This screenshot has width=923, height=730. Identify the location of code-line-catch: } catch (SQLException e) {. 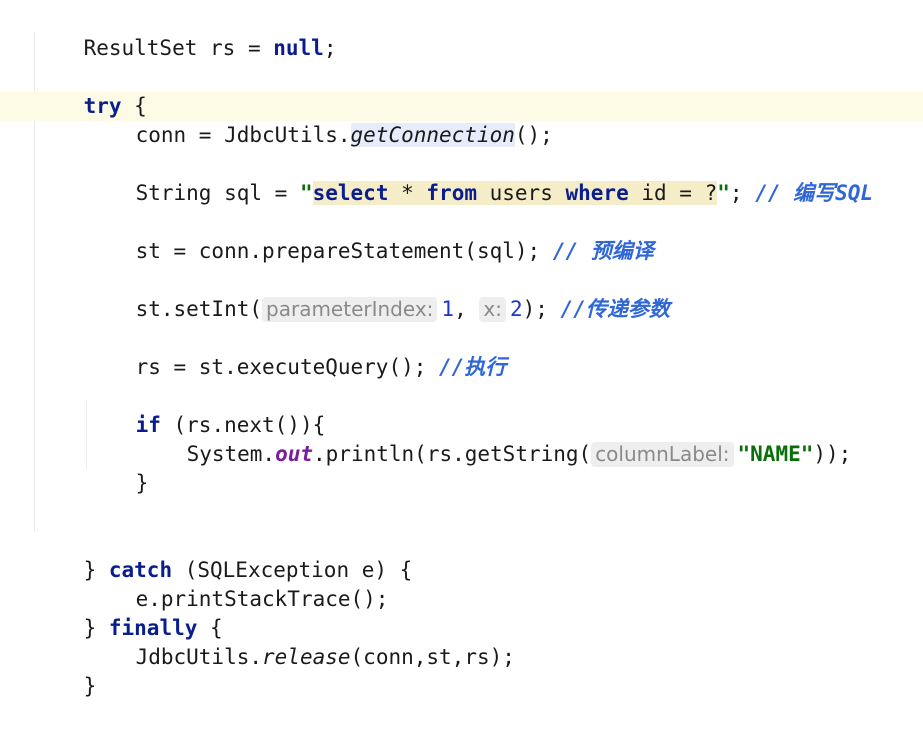
(223, 554).